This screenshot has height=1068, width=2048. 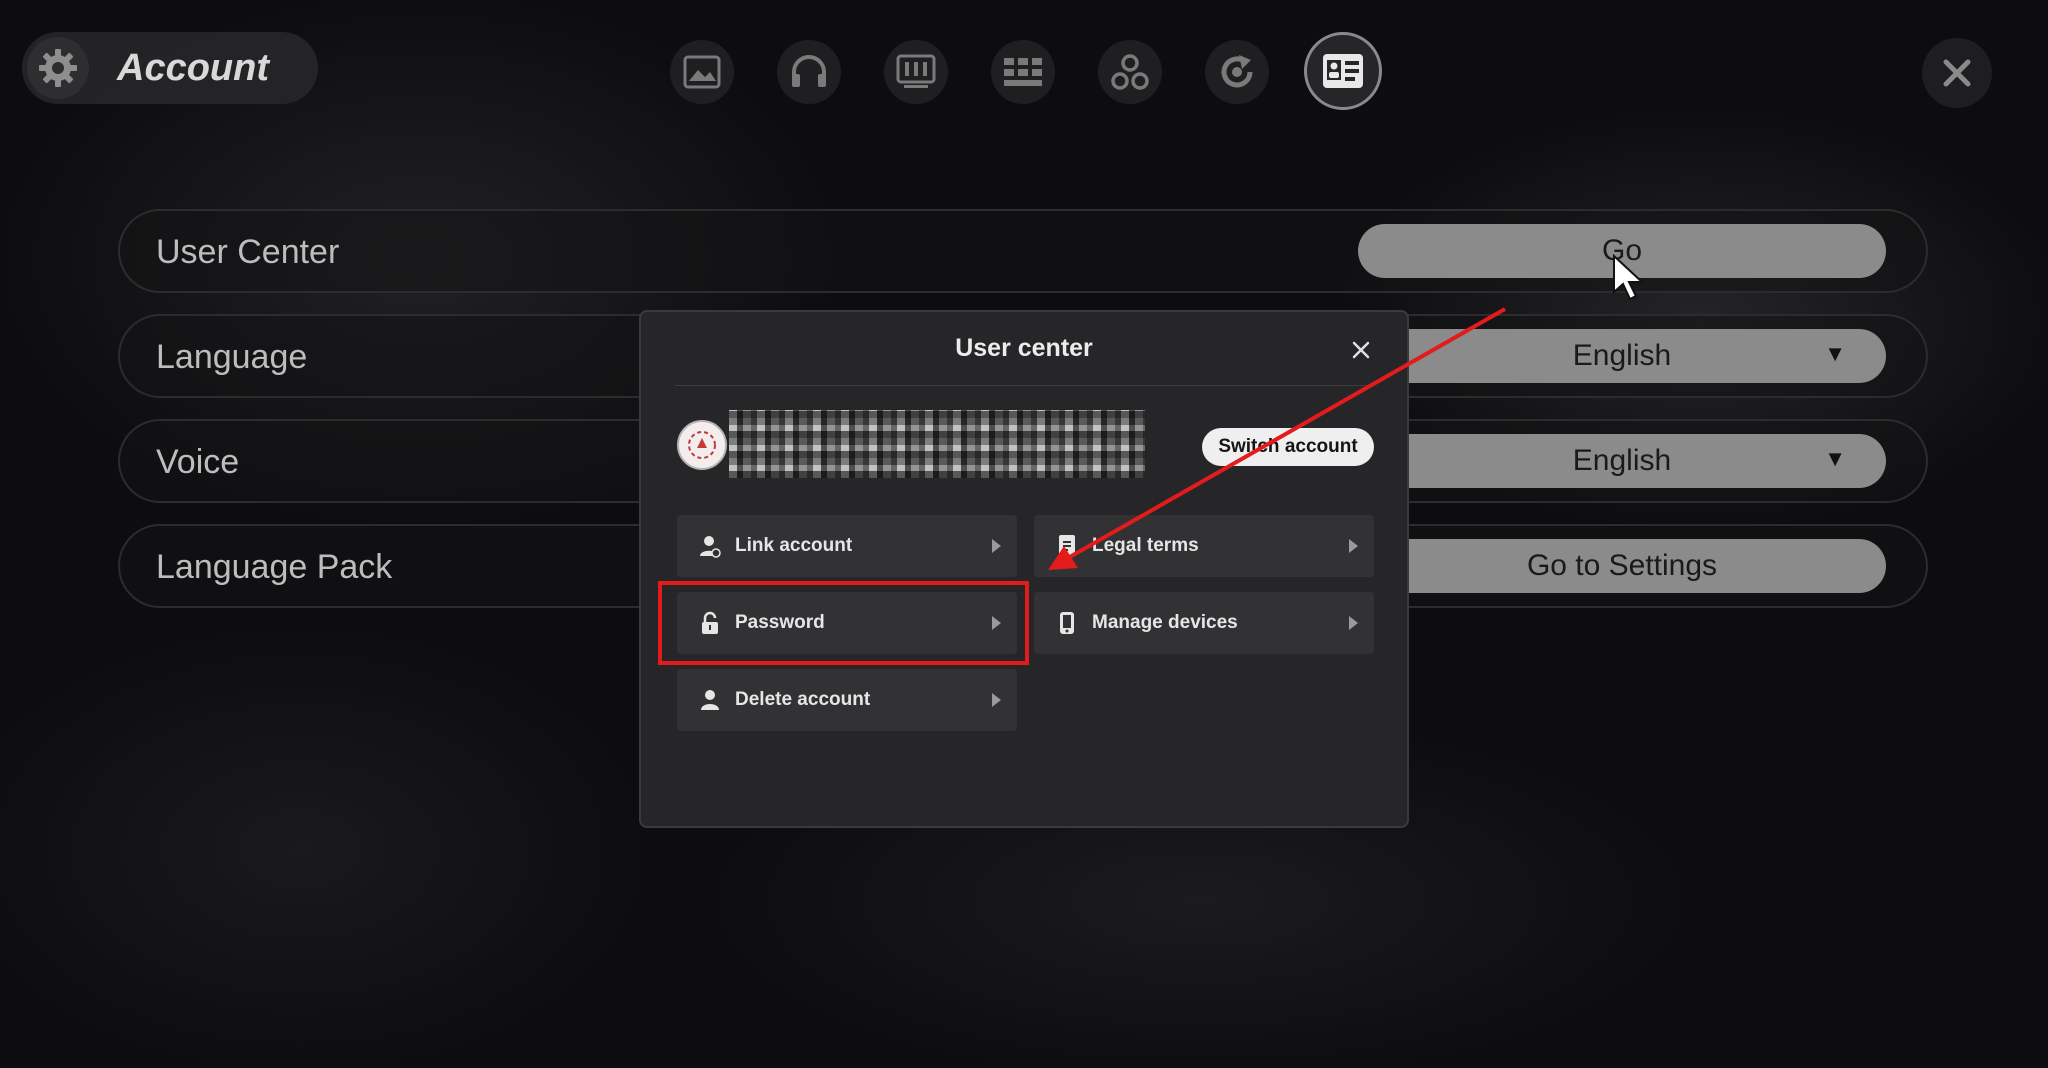 What do you see at coordinates (1204, 546) in the screenshot?
I see `legal-terms-button: Legal terms` at bounding box center [1204, 546].